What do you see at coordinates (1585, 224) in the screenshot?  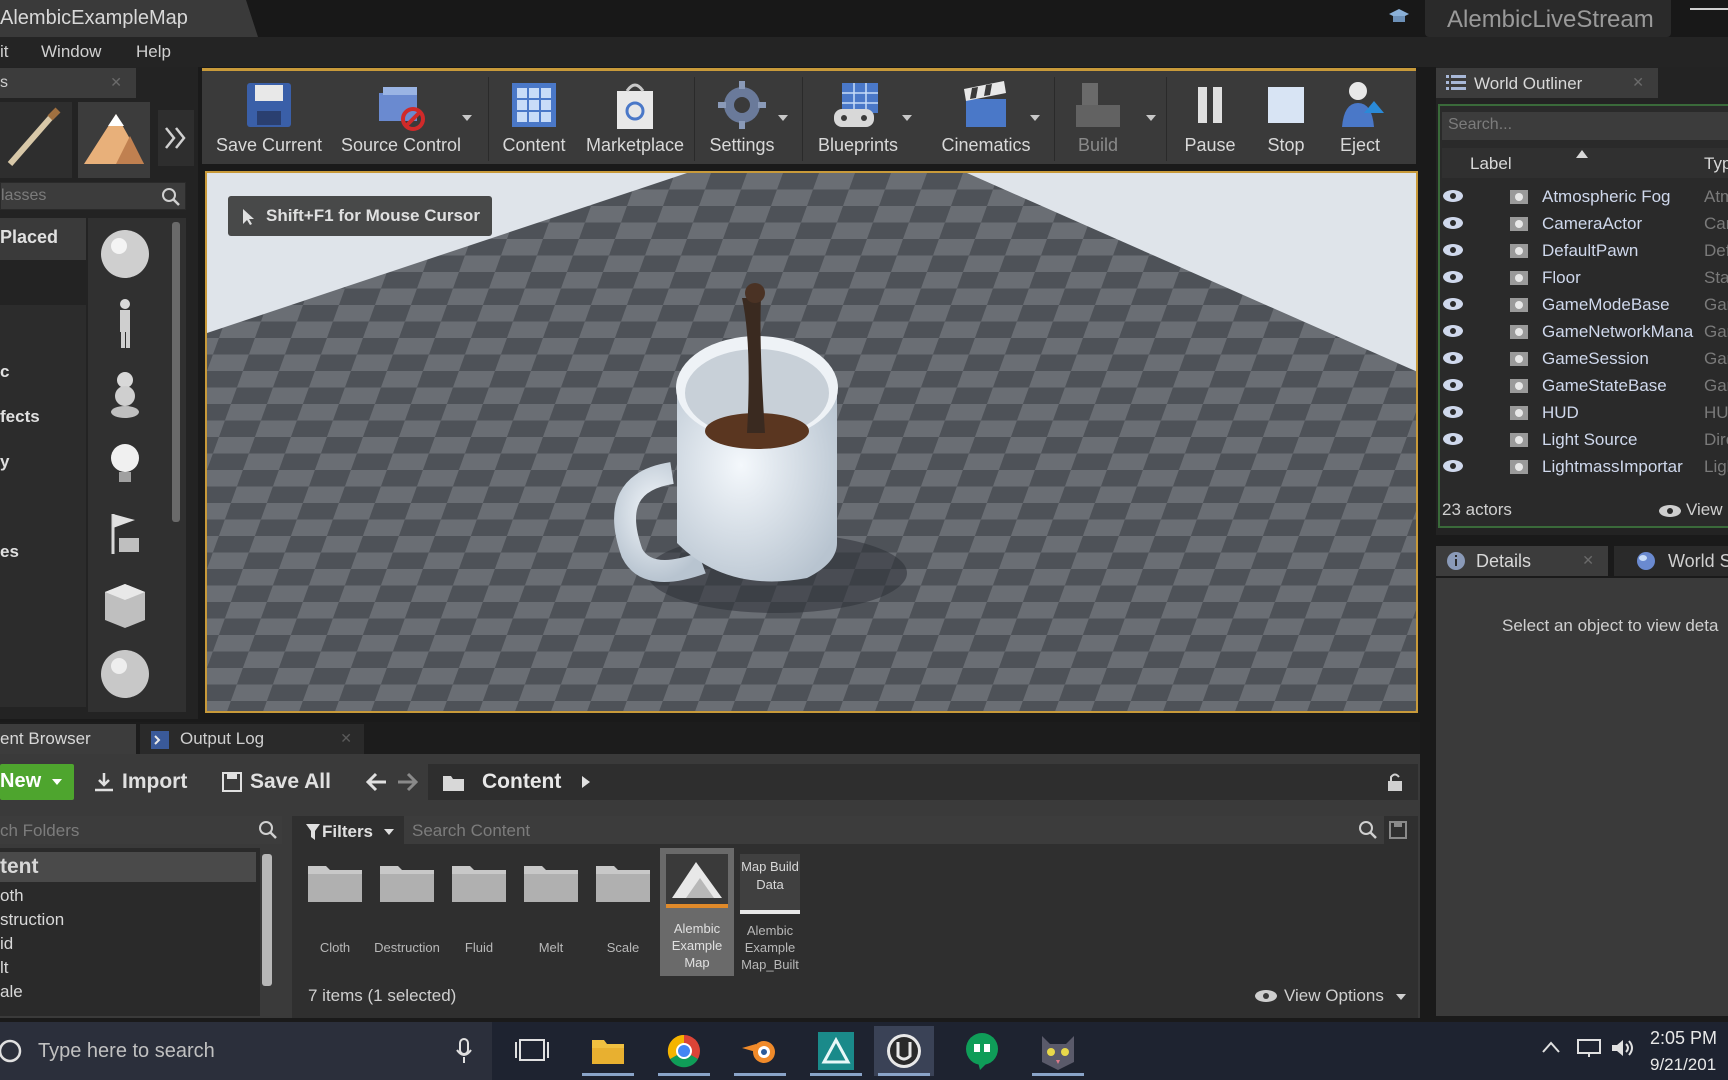 I see `outliner-row: CameraActor Can` at bounding box center [1585, 224].